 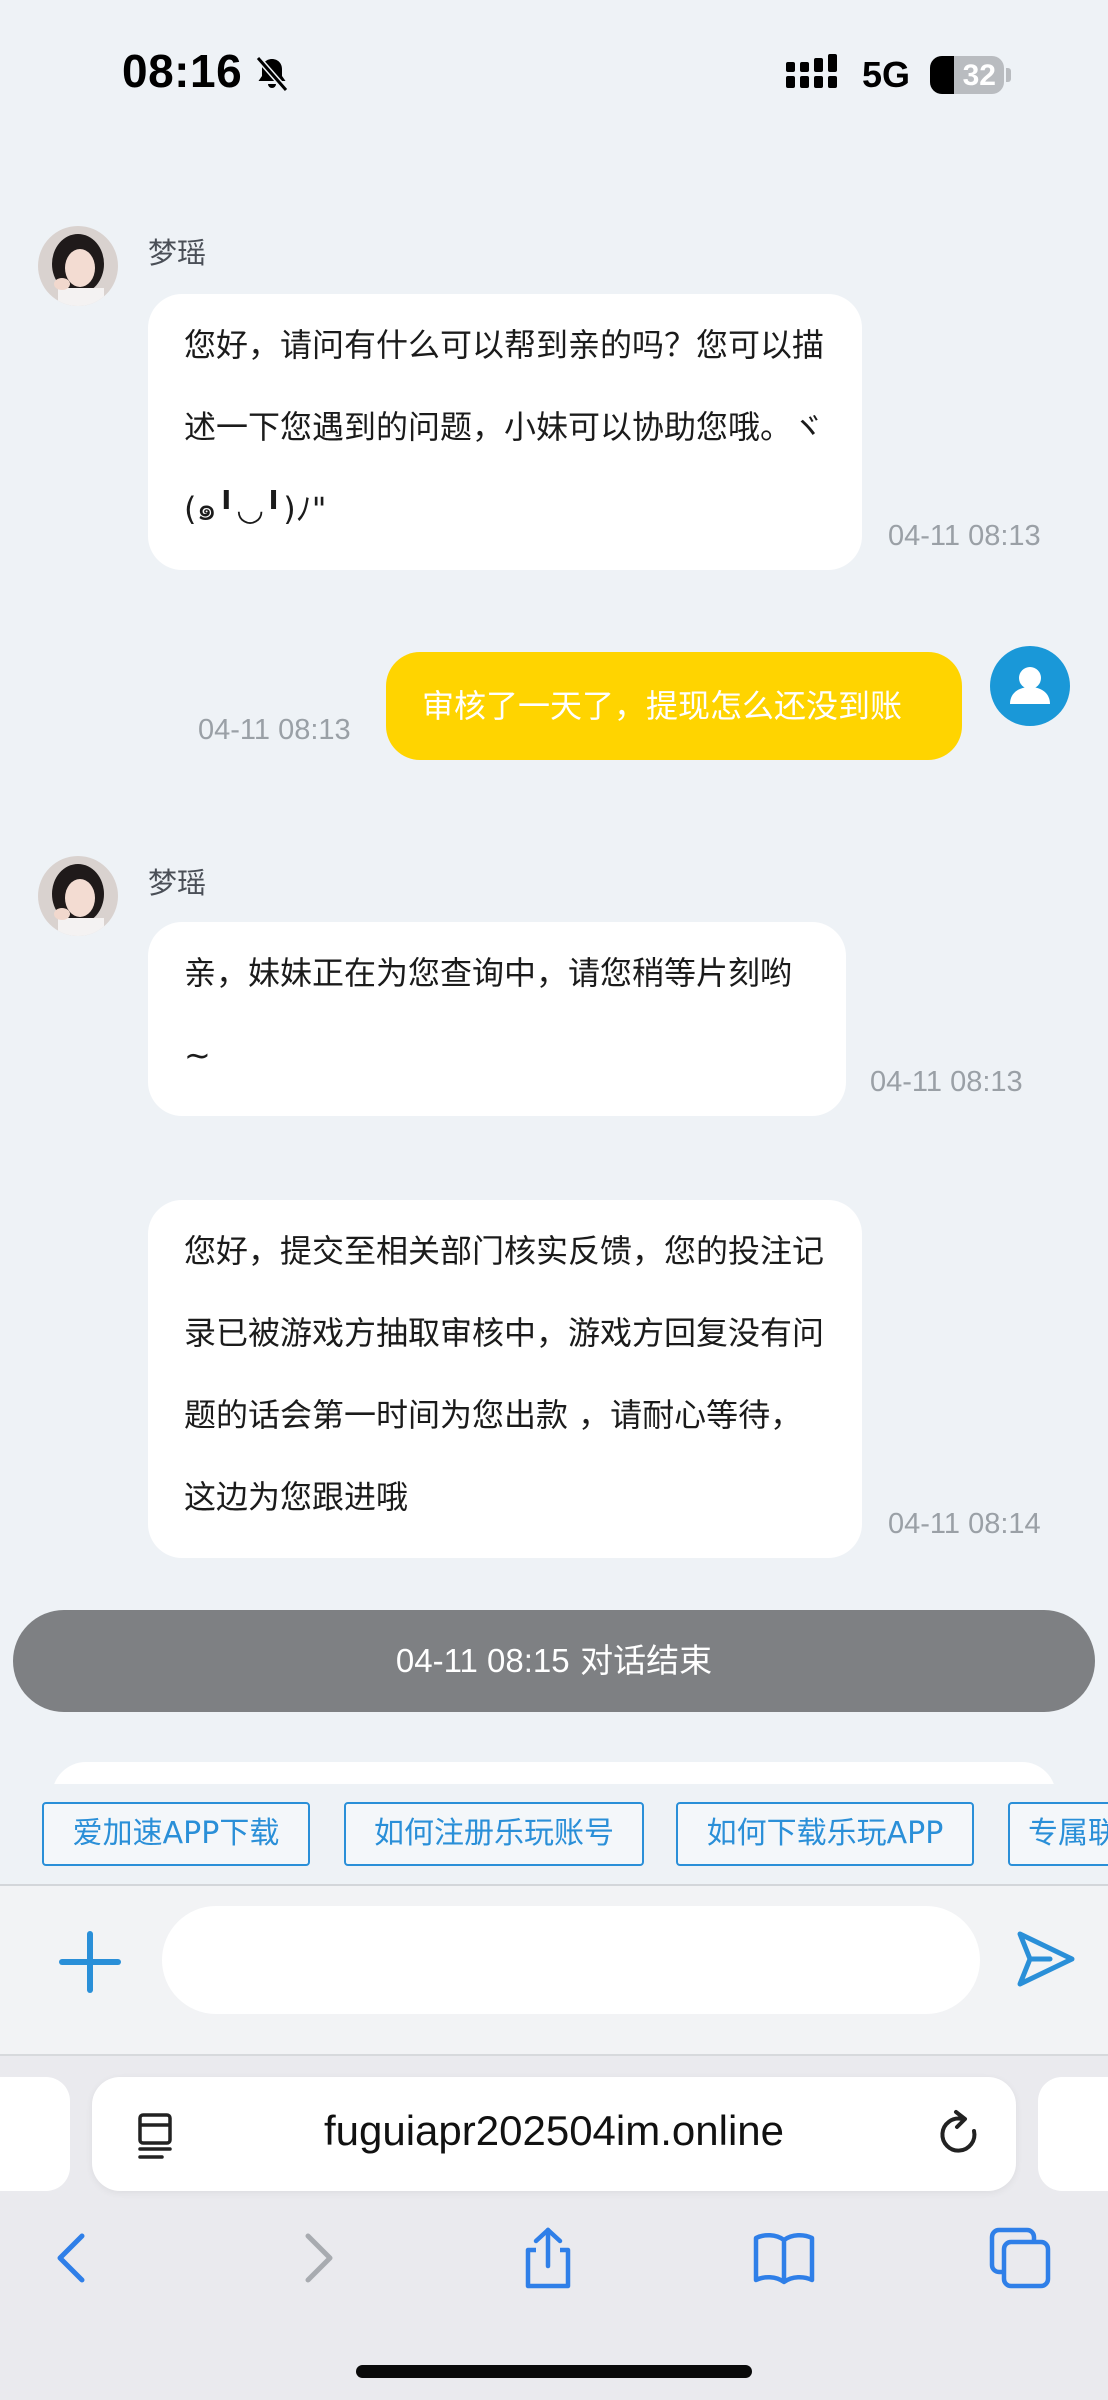 I want to click on user-icon, so click(x=1030, y=685).